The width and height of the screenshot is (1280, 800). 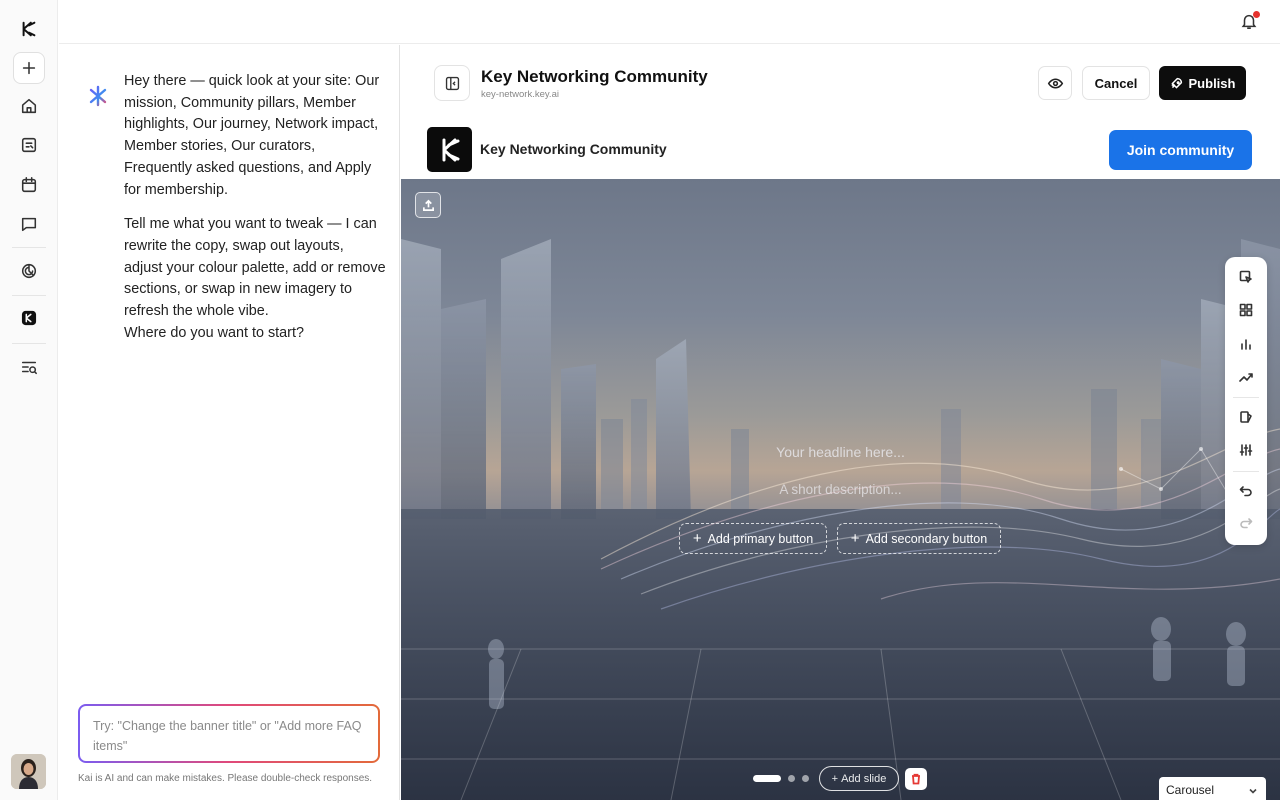 I want to click on settings-tool-button, so click(x=1246, y=450).